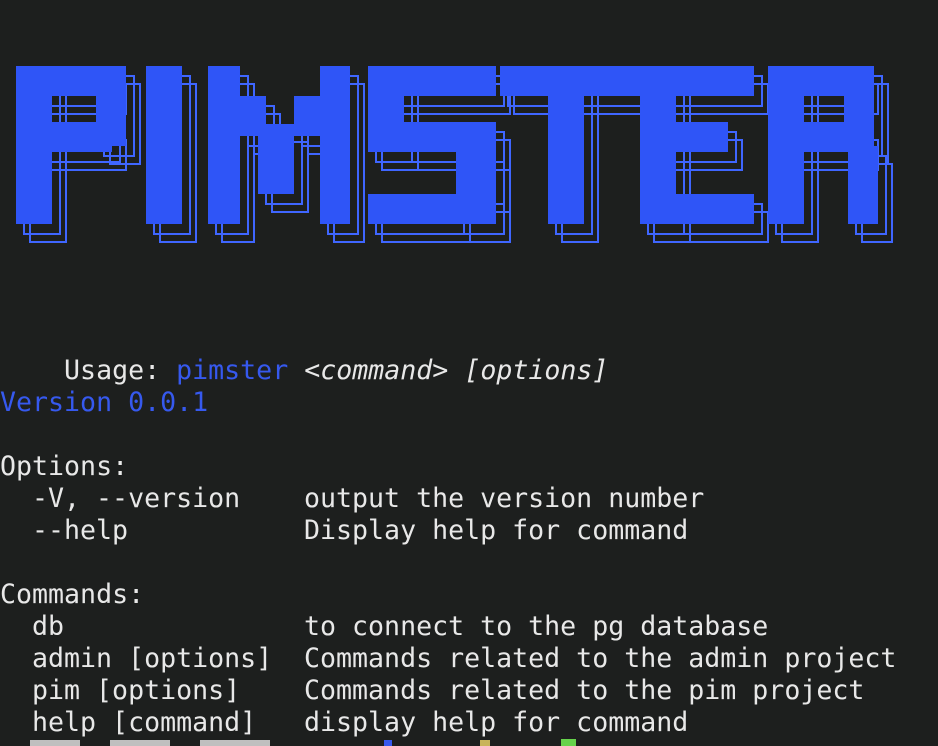  I want to click on usage-options-placeholder: [options], so click(528, 370).